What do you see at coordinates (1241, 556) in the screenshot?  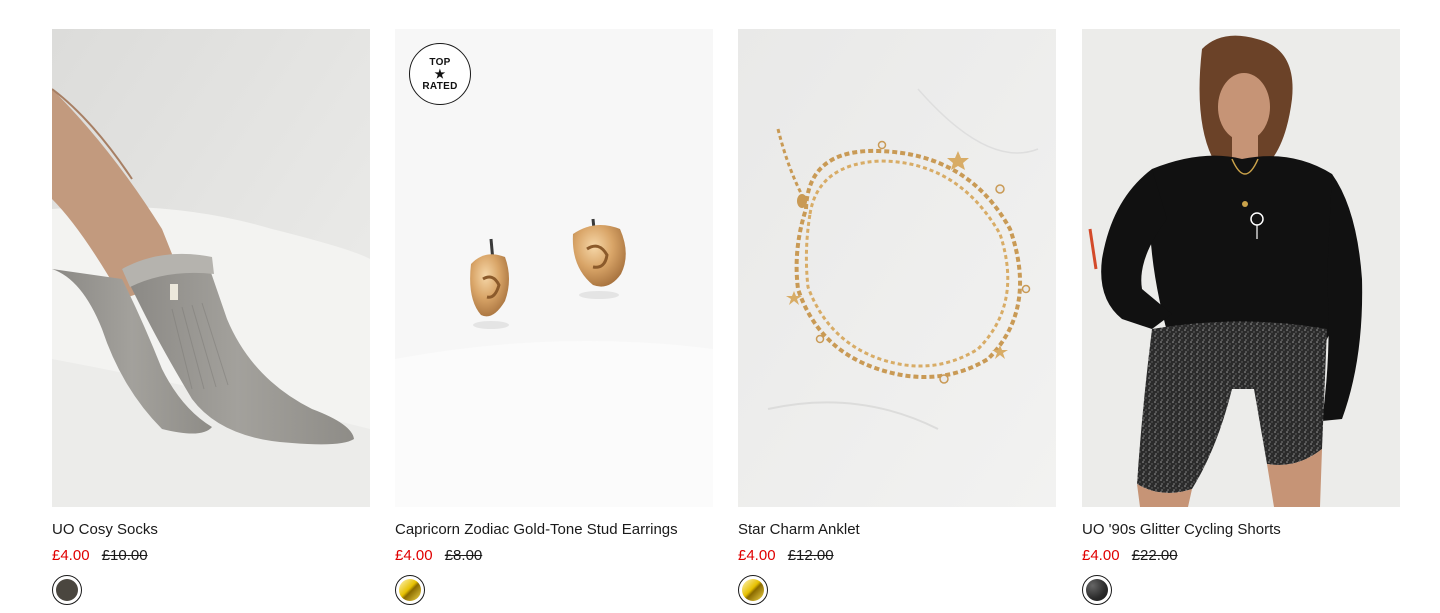 I see `price-row: £4.00 £22.00` at bounding box center [1241, 556].